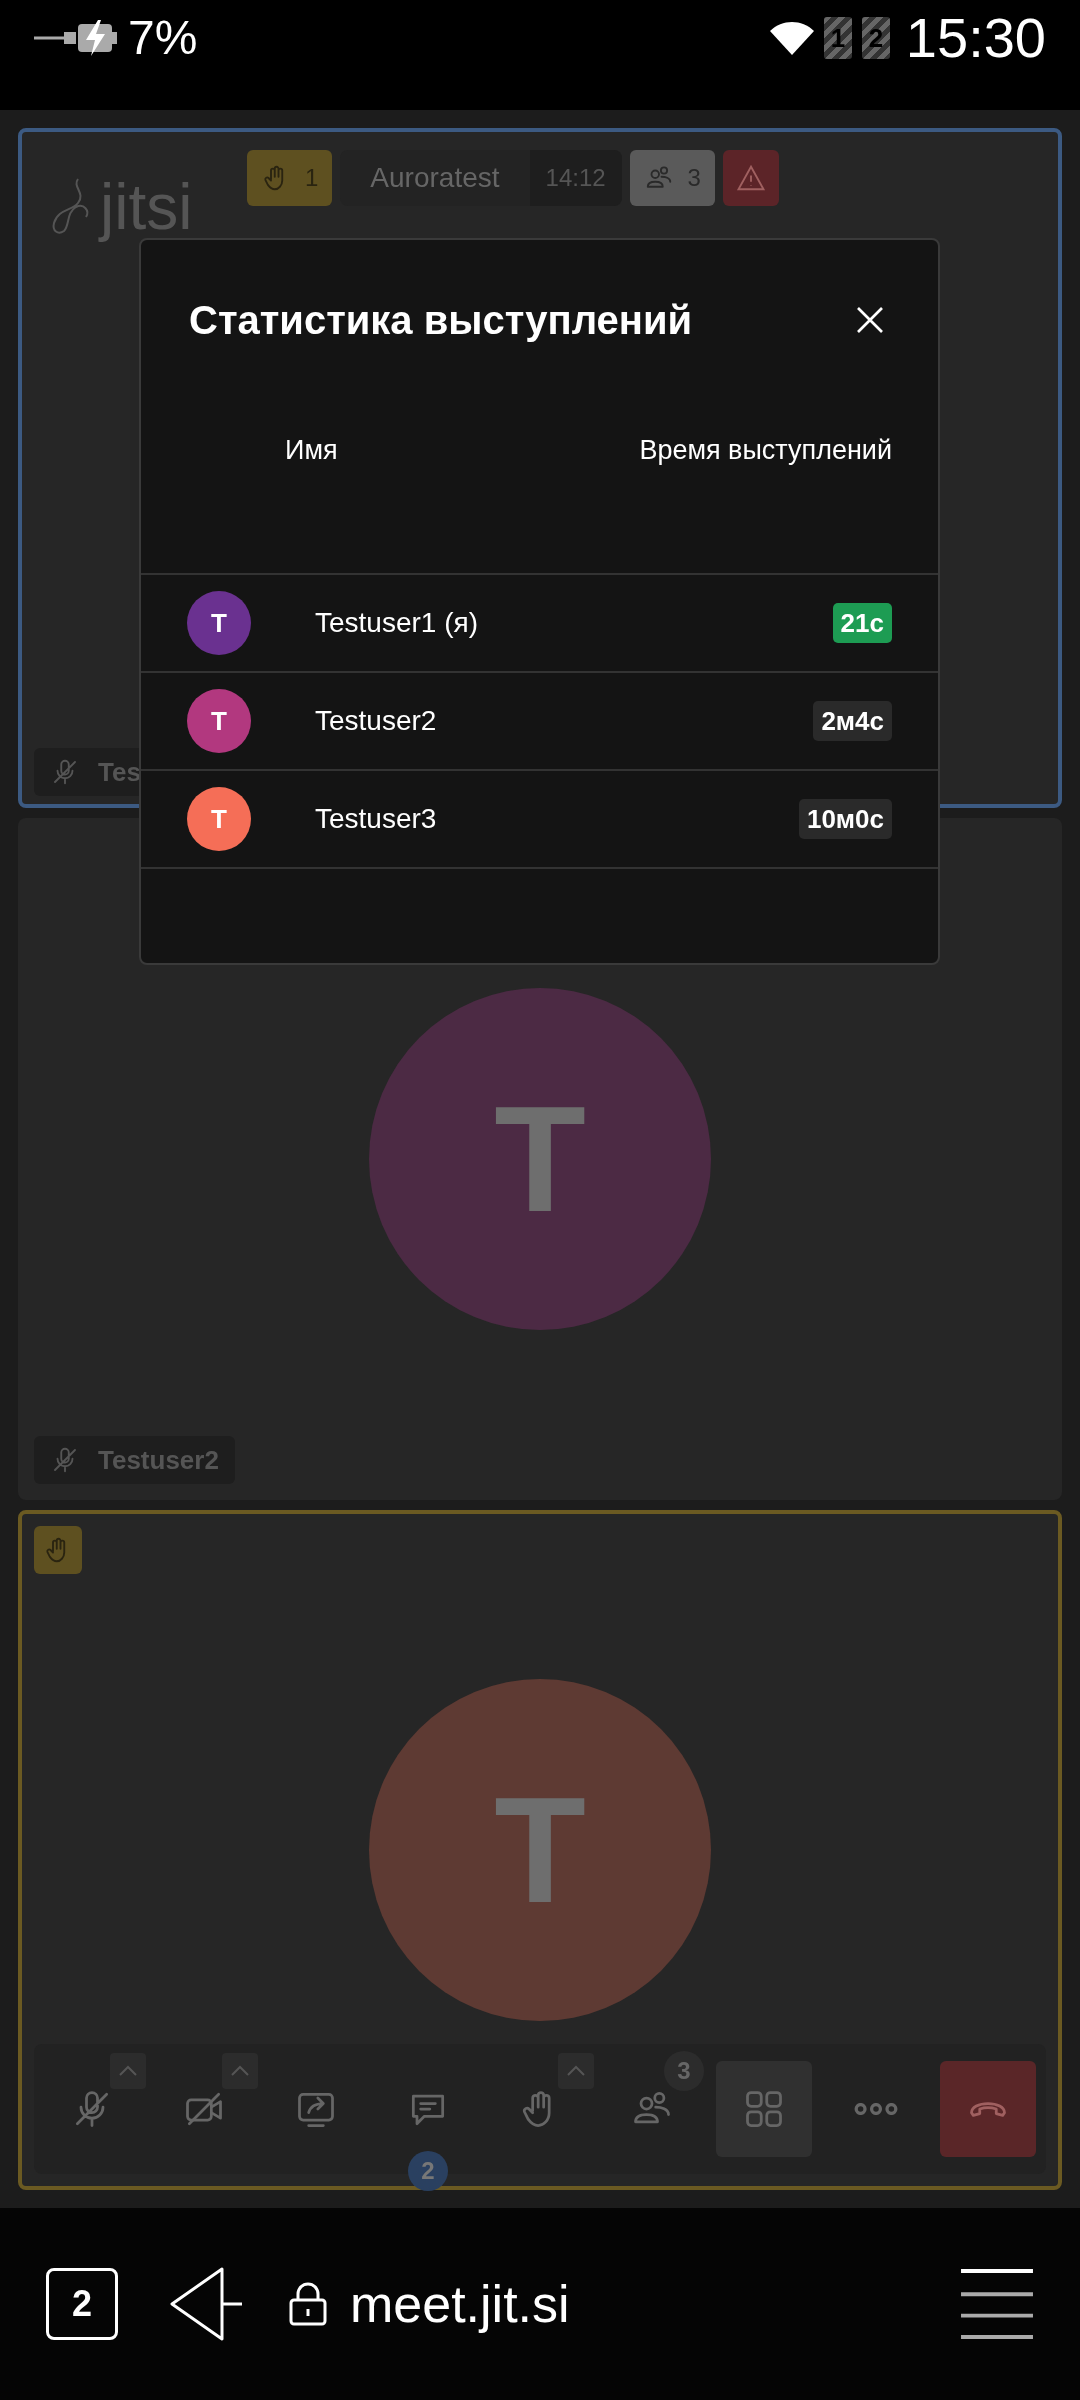  I want to click on url-text: meet.jit.si, so click(460, 2304).